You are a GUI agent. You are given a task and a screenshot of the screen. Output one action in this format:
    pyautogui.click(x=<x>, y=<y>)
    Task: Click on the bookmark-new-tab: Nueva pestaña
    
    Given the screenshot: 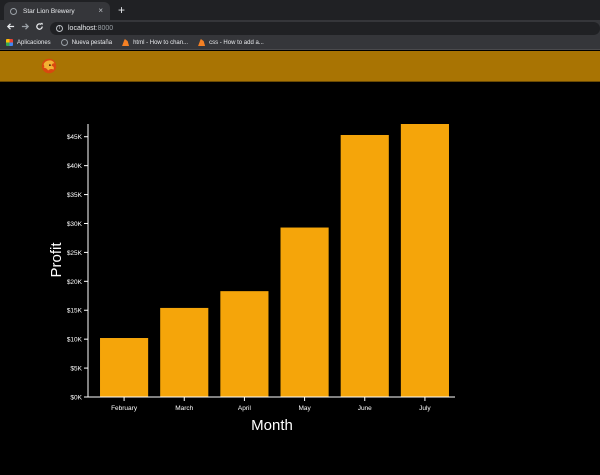 What is the action you would take?
    pyautogui.click(x=86, y=42)
    